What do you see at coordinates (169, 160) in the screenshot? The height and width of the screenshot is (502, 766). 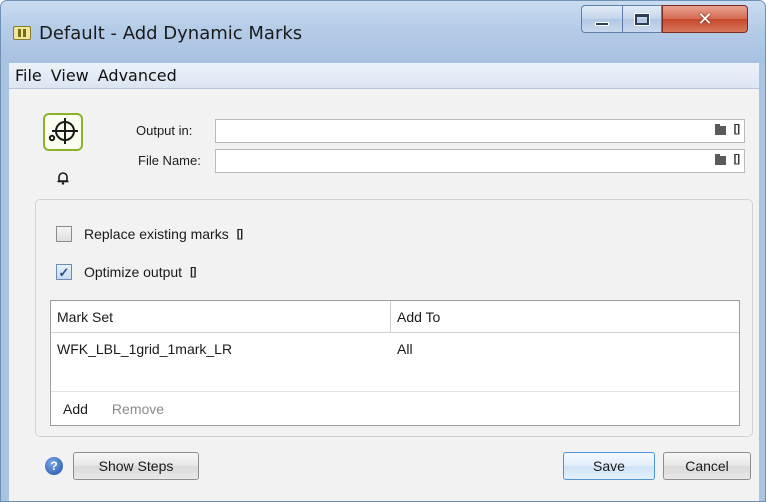 I see `file-name-label: File Name:` at bounding box center [169, 160].